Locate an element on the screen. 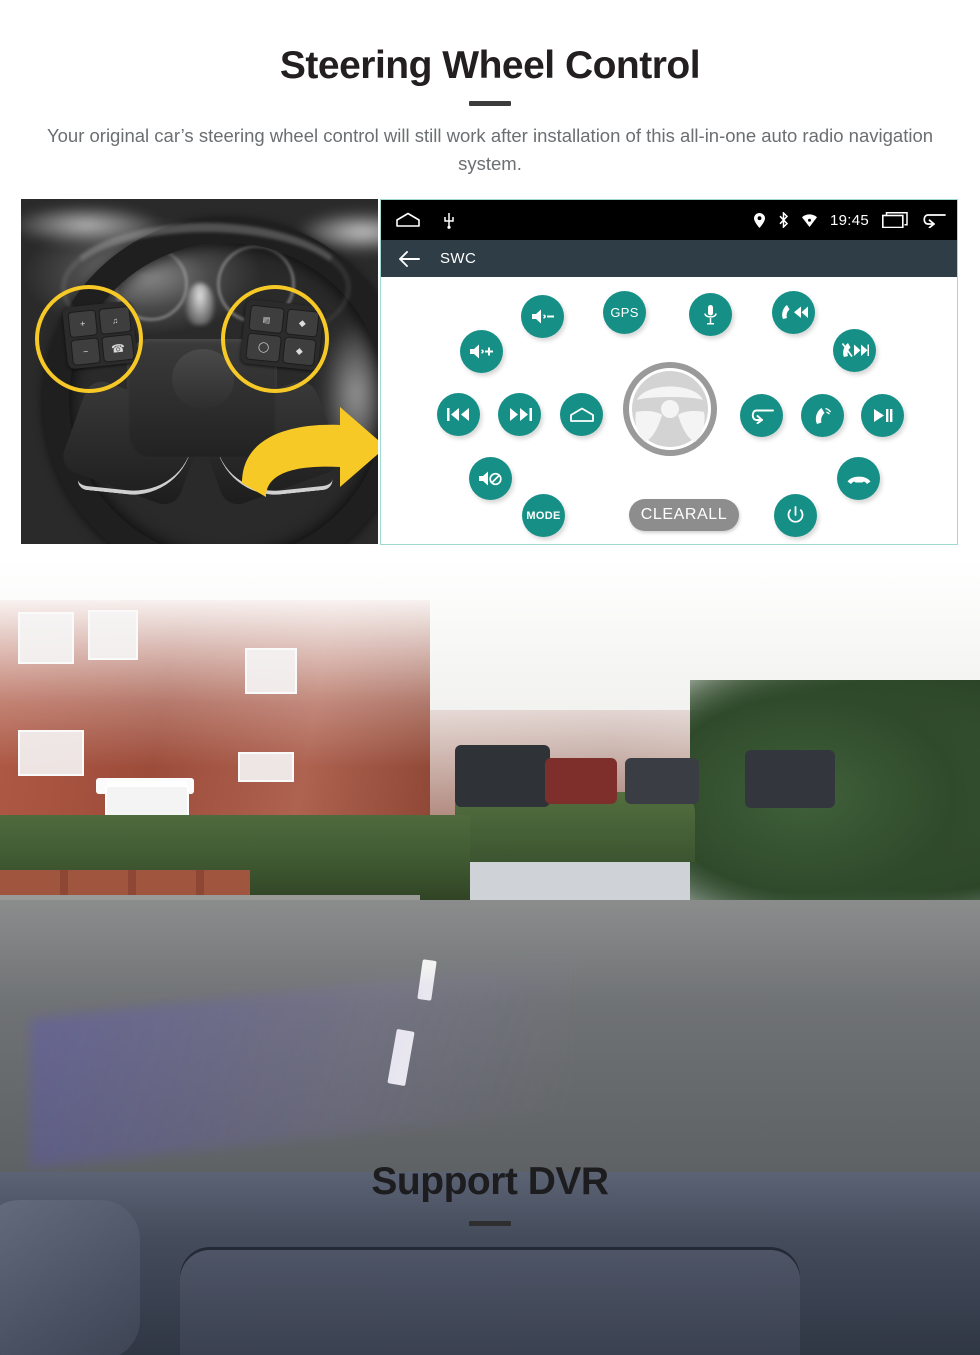  highlight-circle-left is located at coordinates (89, 339).